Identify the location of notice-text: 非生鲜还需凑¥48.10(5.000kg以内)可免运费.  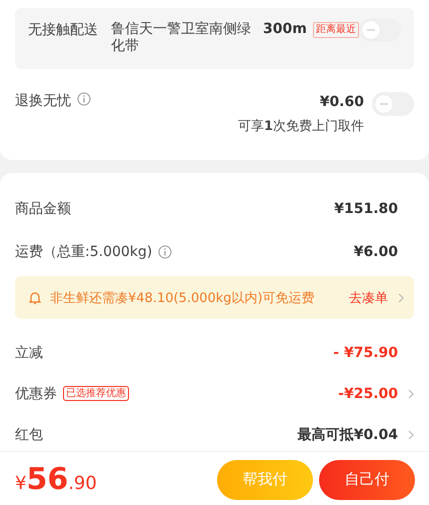
(182, 298).